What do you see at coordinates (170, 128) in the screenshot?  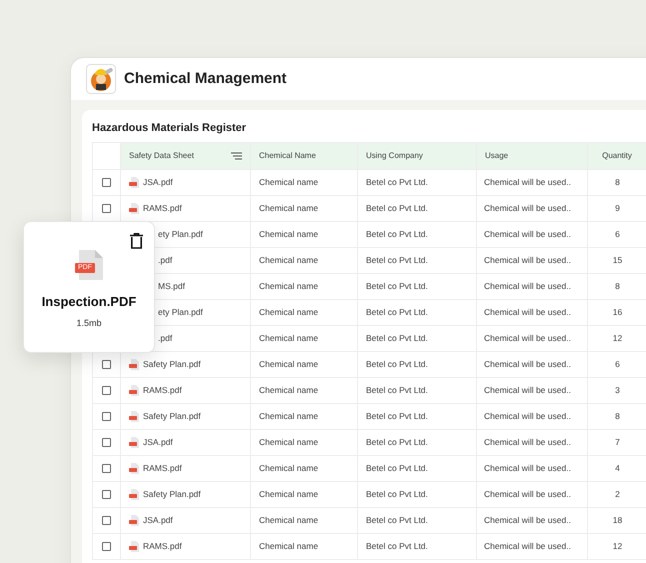 I see `panel-title: Hazardous Materials Register` at bounding box center [170, 128].